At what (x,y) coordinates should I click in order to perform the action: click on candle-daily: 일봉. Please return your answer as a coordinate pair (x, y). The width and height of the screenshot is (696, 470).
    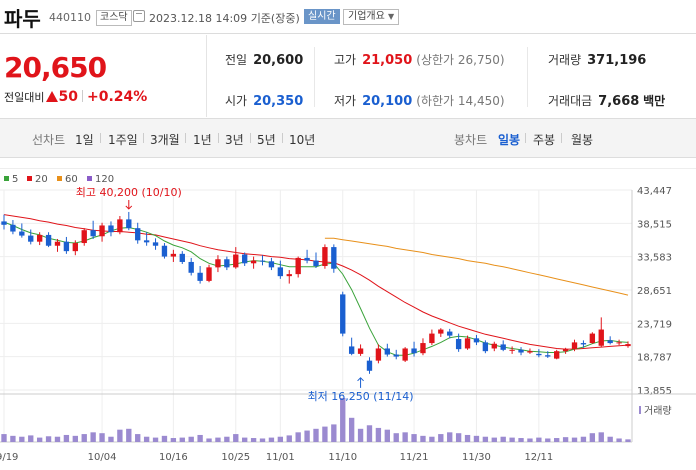
    Looking at the image, I should click on (509, 139).